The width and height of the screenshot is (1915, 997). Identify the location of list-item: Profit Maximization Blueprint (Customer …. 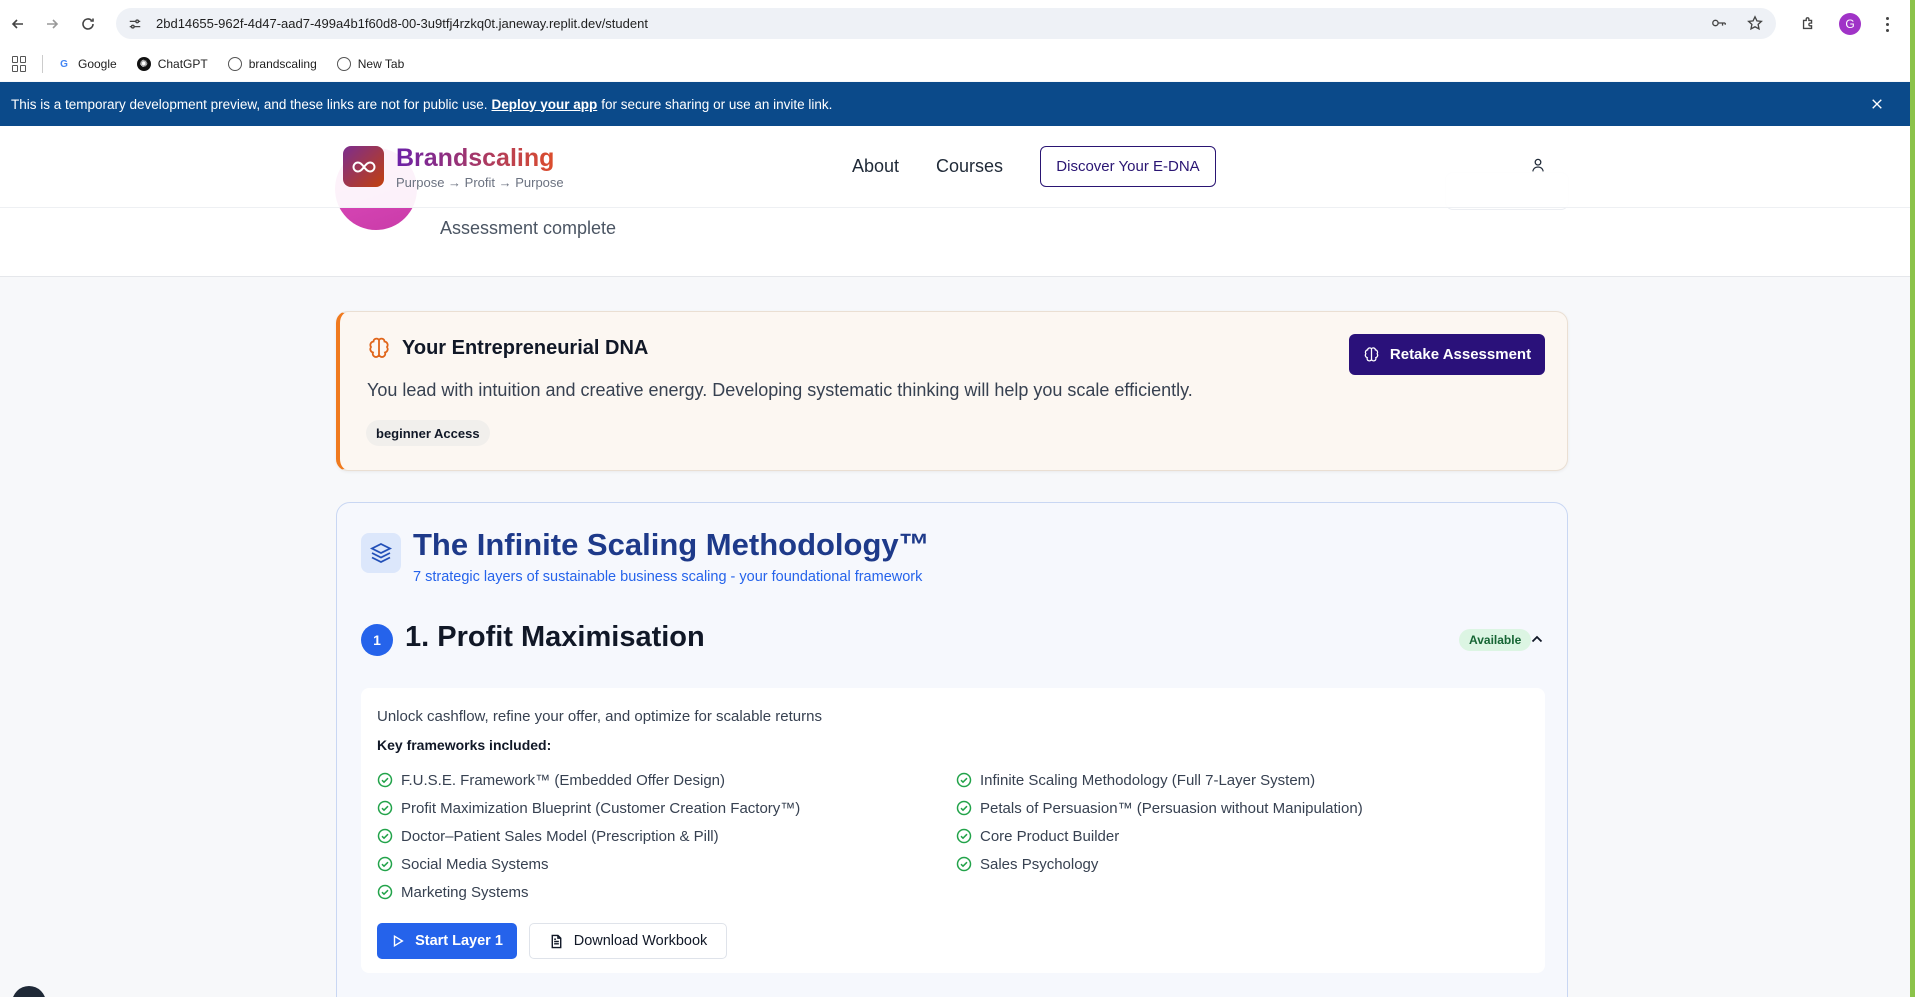
(588, 808).